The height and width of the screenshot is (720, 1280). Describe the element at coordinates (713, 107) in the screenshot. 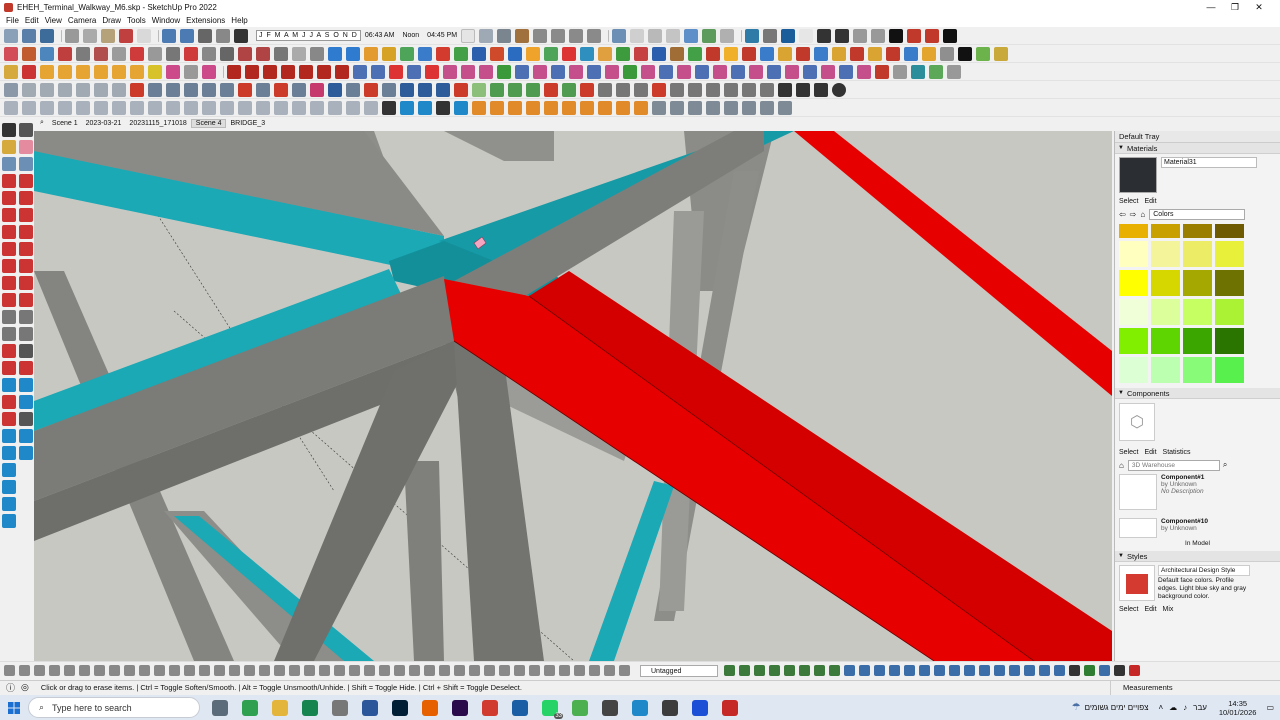

I see `plugin-slate8-icon` at that location.